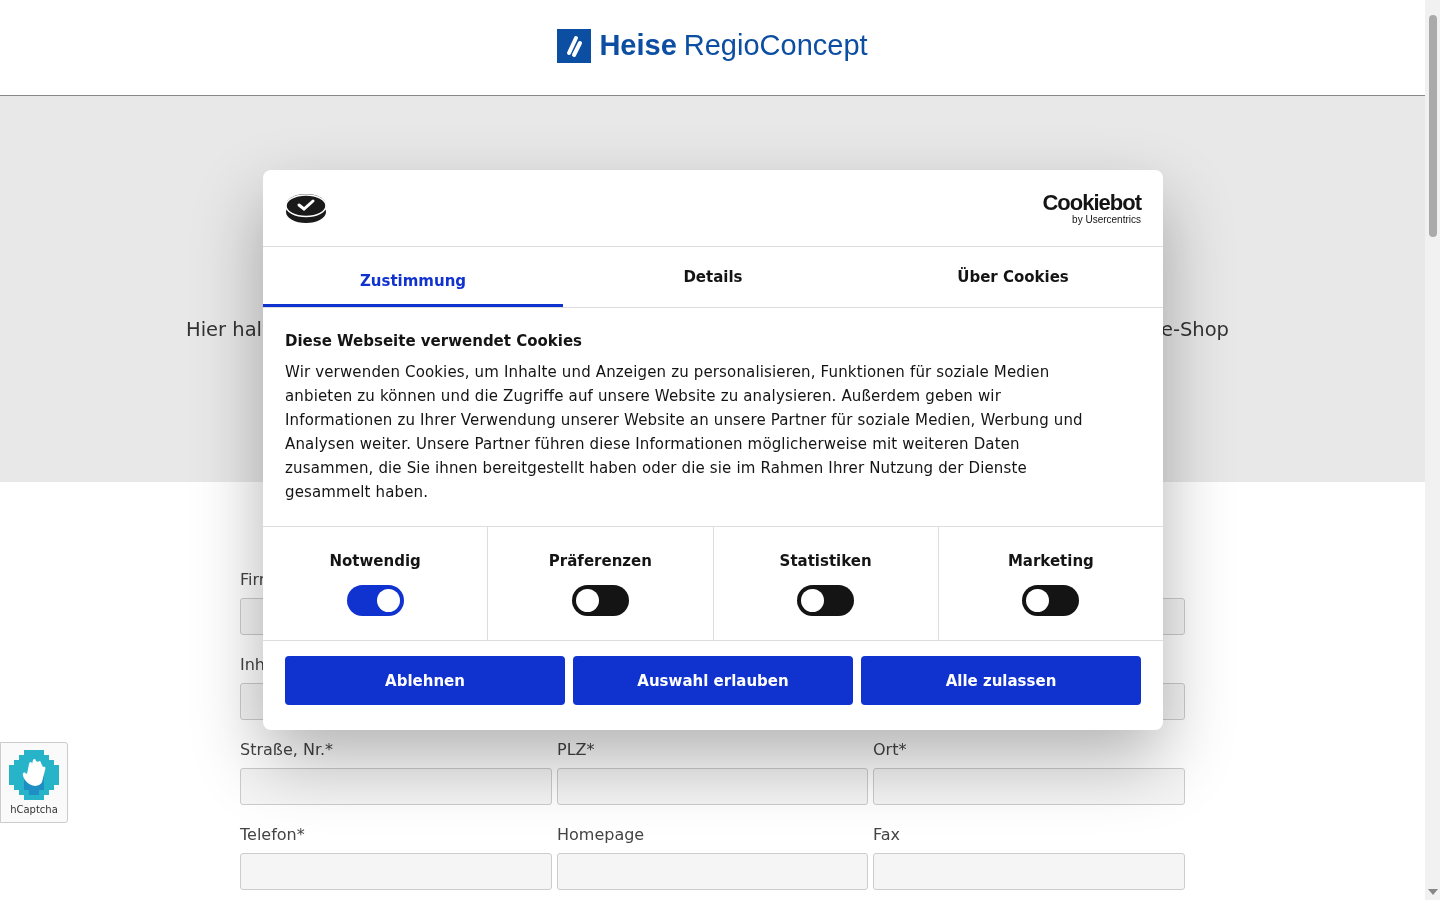 This screenshot has height=900, width=1440. I want to click on consent-icon, so click(306, 208).